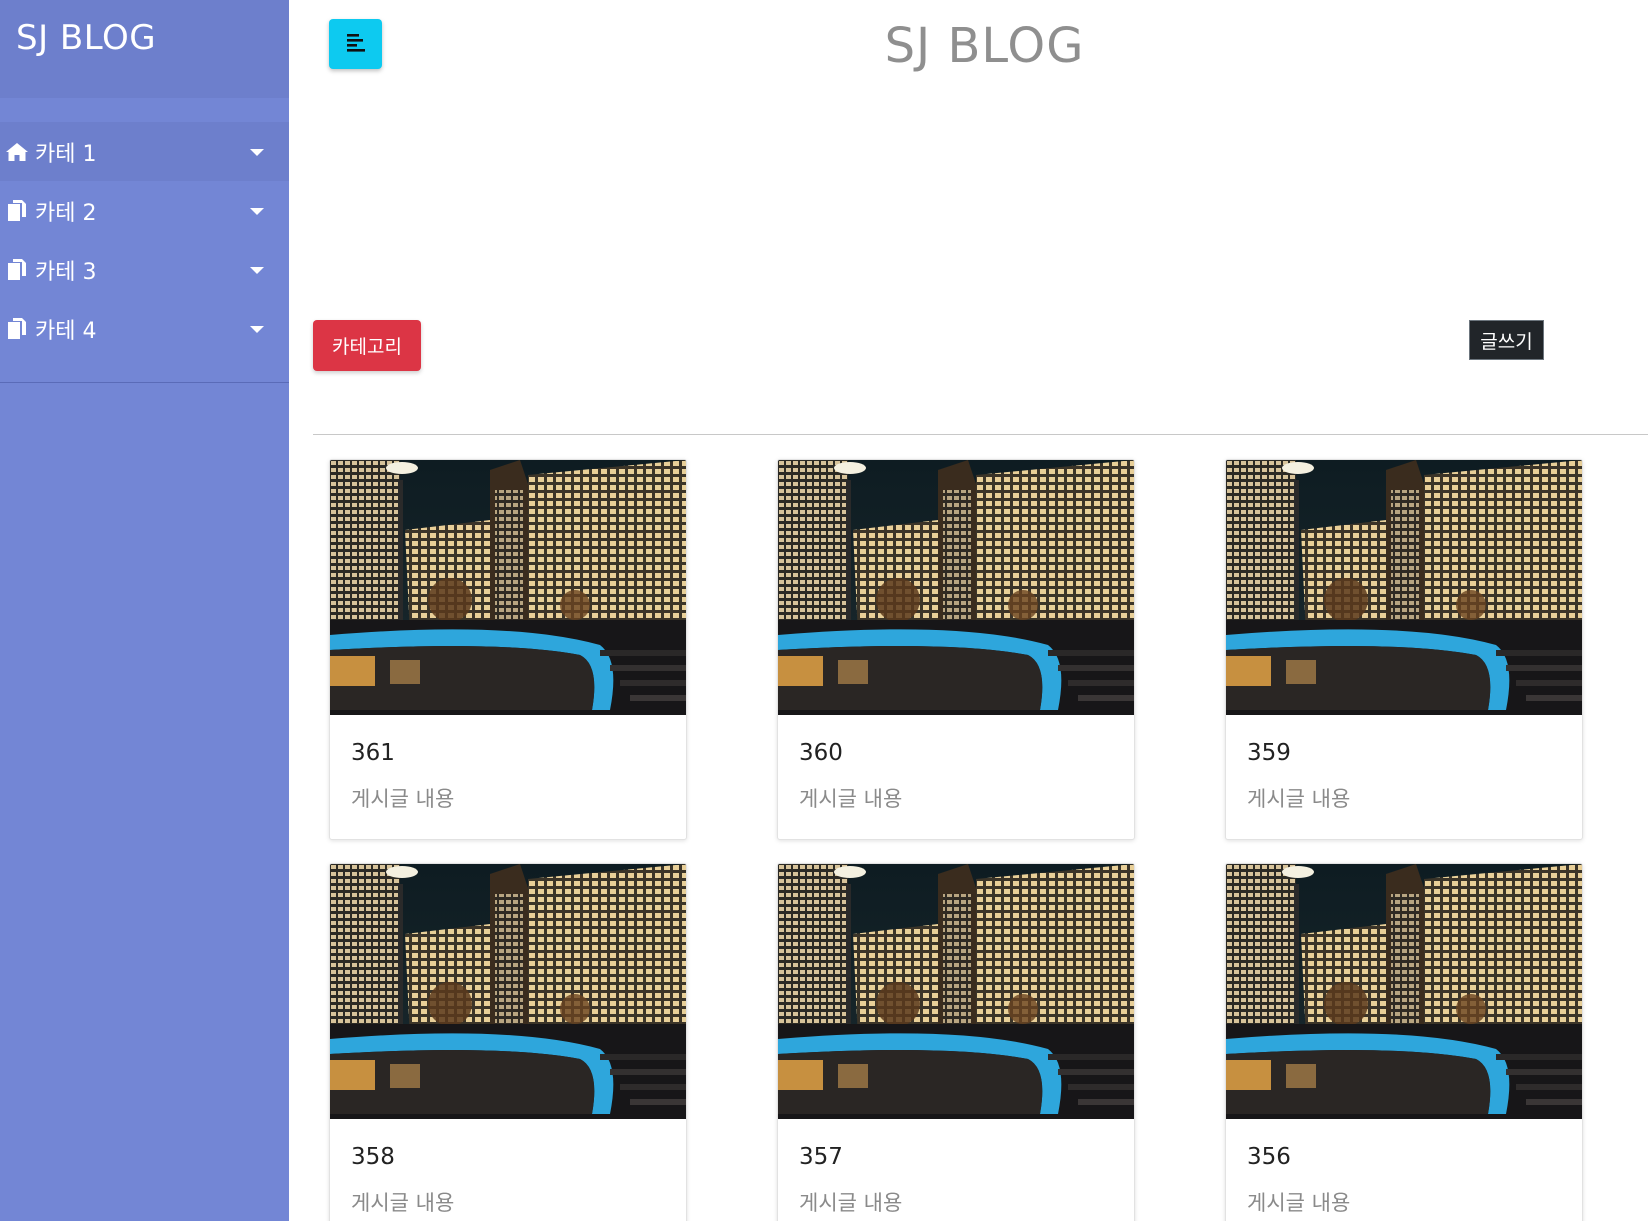 Image resolution: width=1648 pixels, height=1221 pixels. I want to click on post-card: 356 게시글 내용, so click(1404, 1042).